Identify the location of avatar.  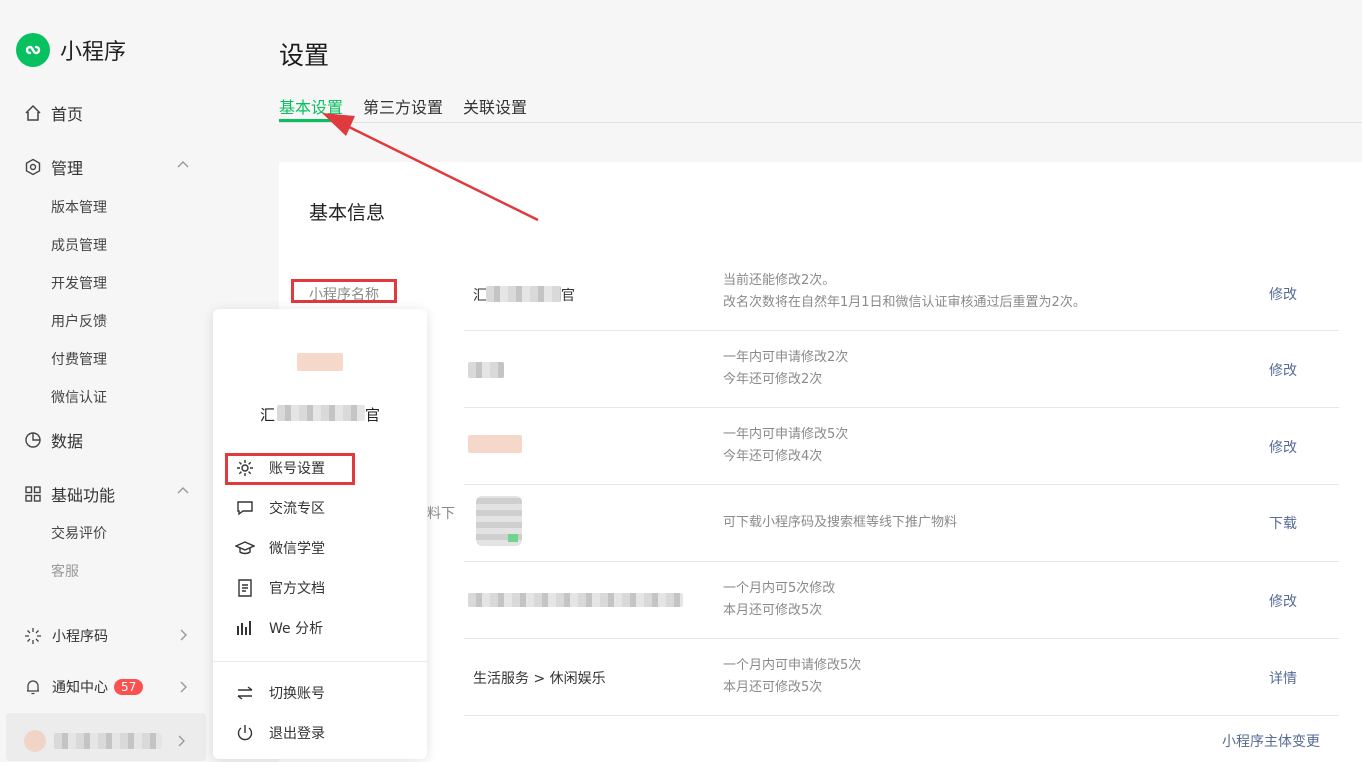
(35, 741).